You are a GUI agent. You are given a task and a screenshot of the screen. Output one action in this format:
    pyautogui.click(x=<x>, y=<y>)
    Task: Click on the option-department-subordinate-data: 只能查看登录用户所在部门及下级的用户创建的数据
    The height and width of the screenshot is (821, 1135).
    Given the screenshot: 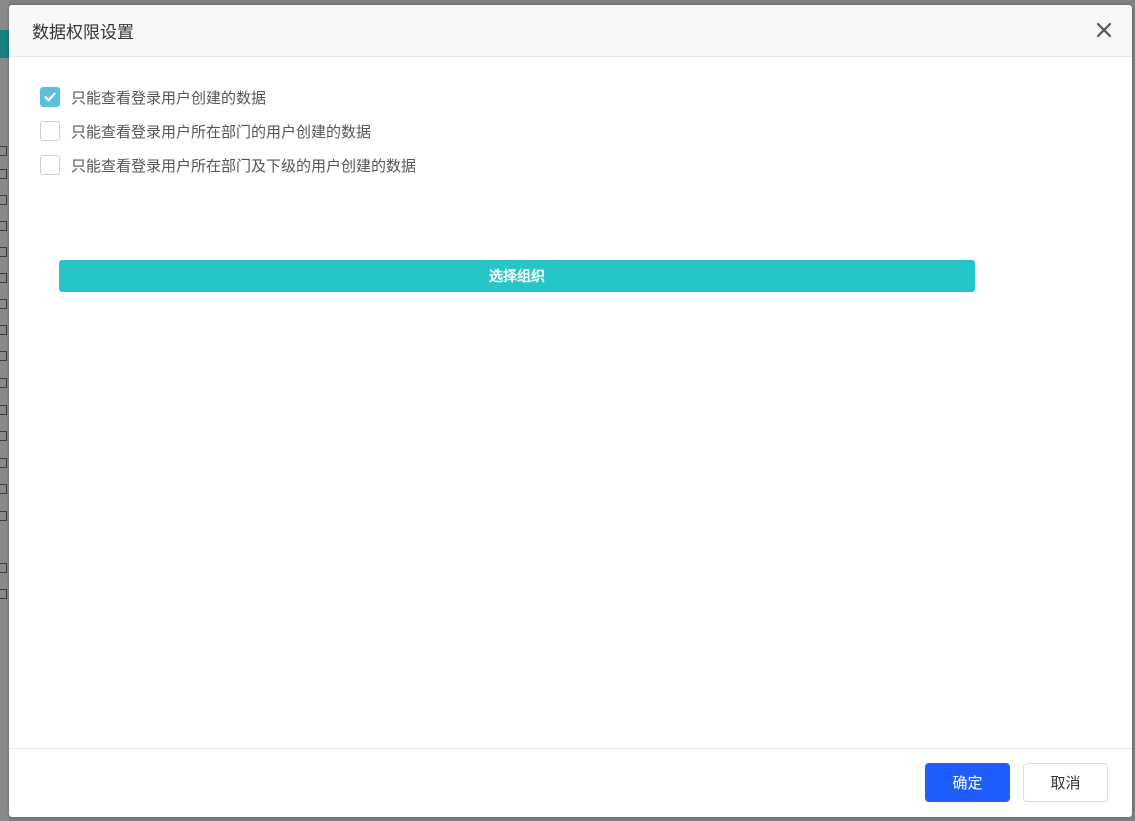 What is the action you would take?
    pyautogui.click(x=228, y=165)
    